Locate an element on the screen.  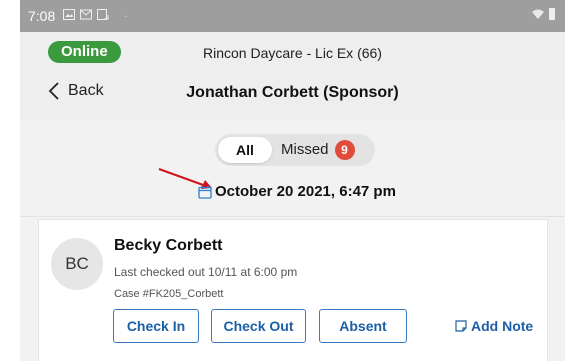
filter-segmented-control: All Missed 9 is located at coordinates (295, 150).